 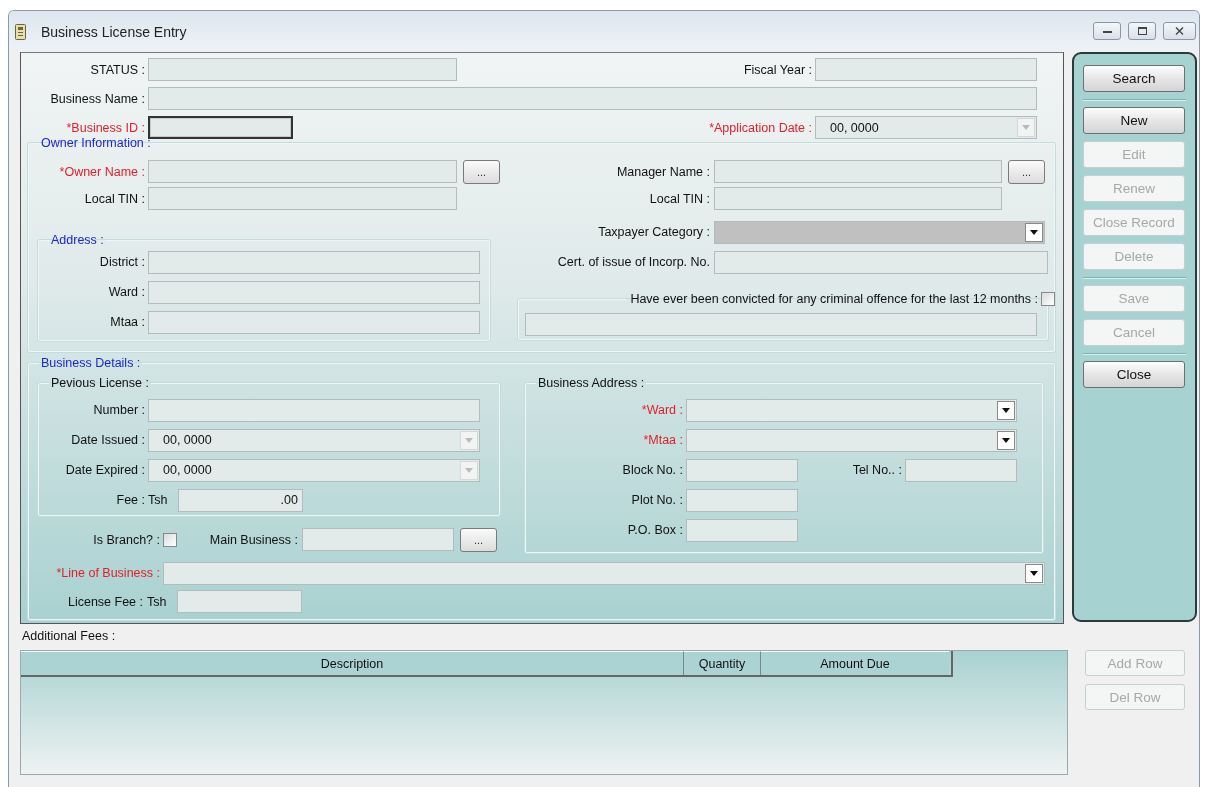 I want to click on license-number-field, so click(x=314, y=410).